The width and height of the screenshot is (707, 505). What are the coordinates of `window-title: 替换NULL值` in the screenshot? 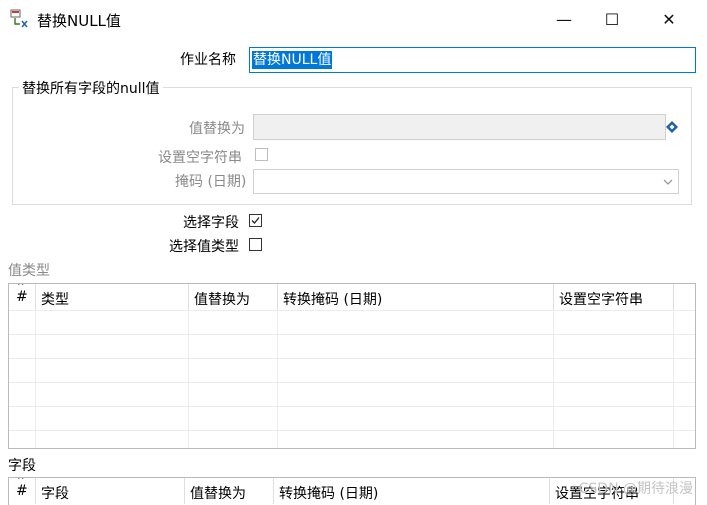 It's located at (79, 21).